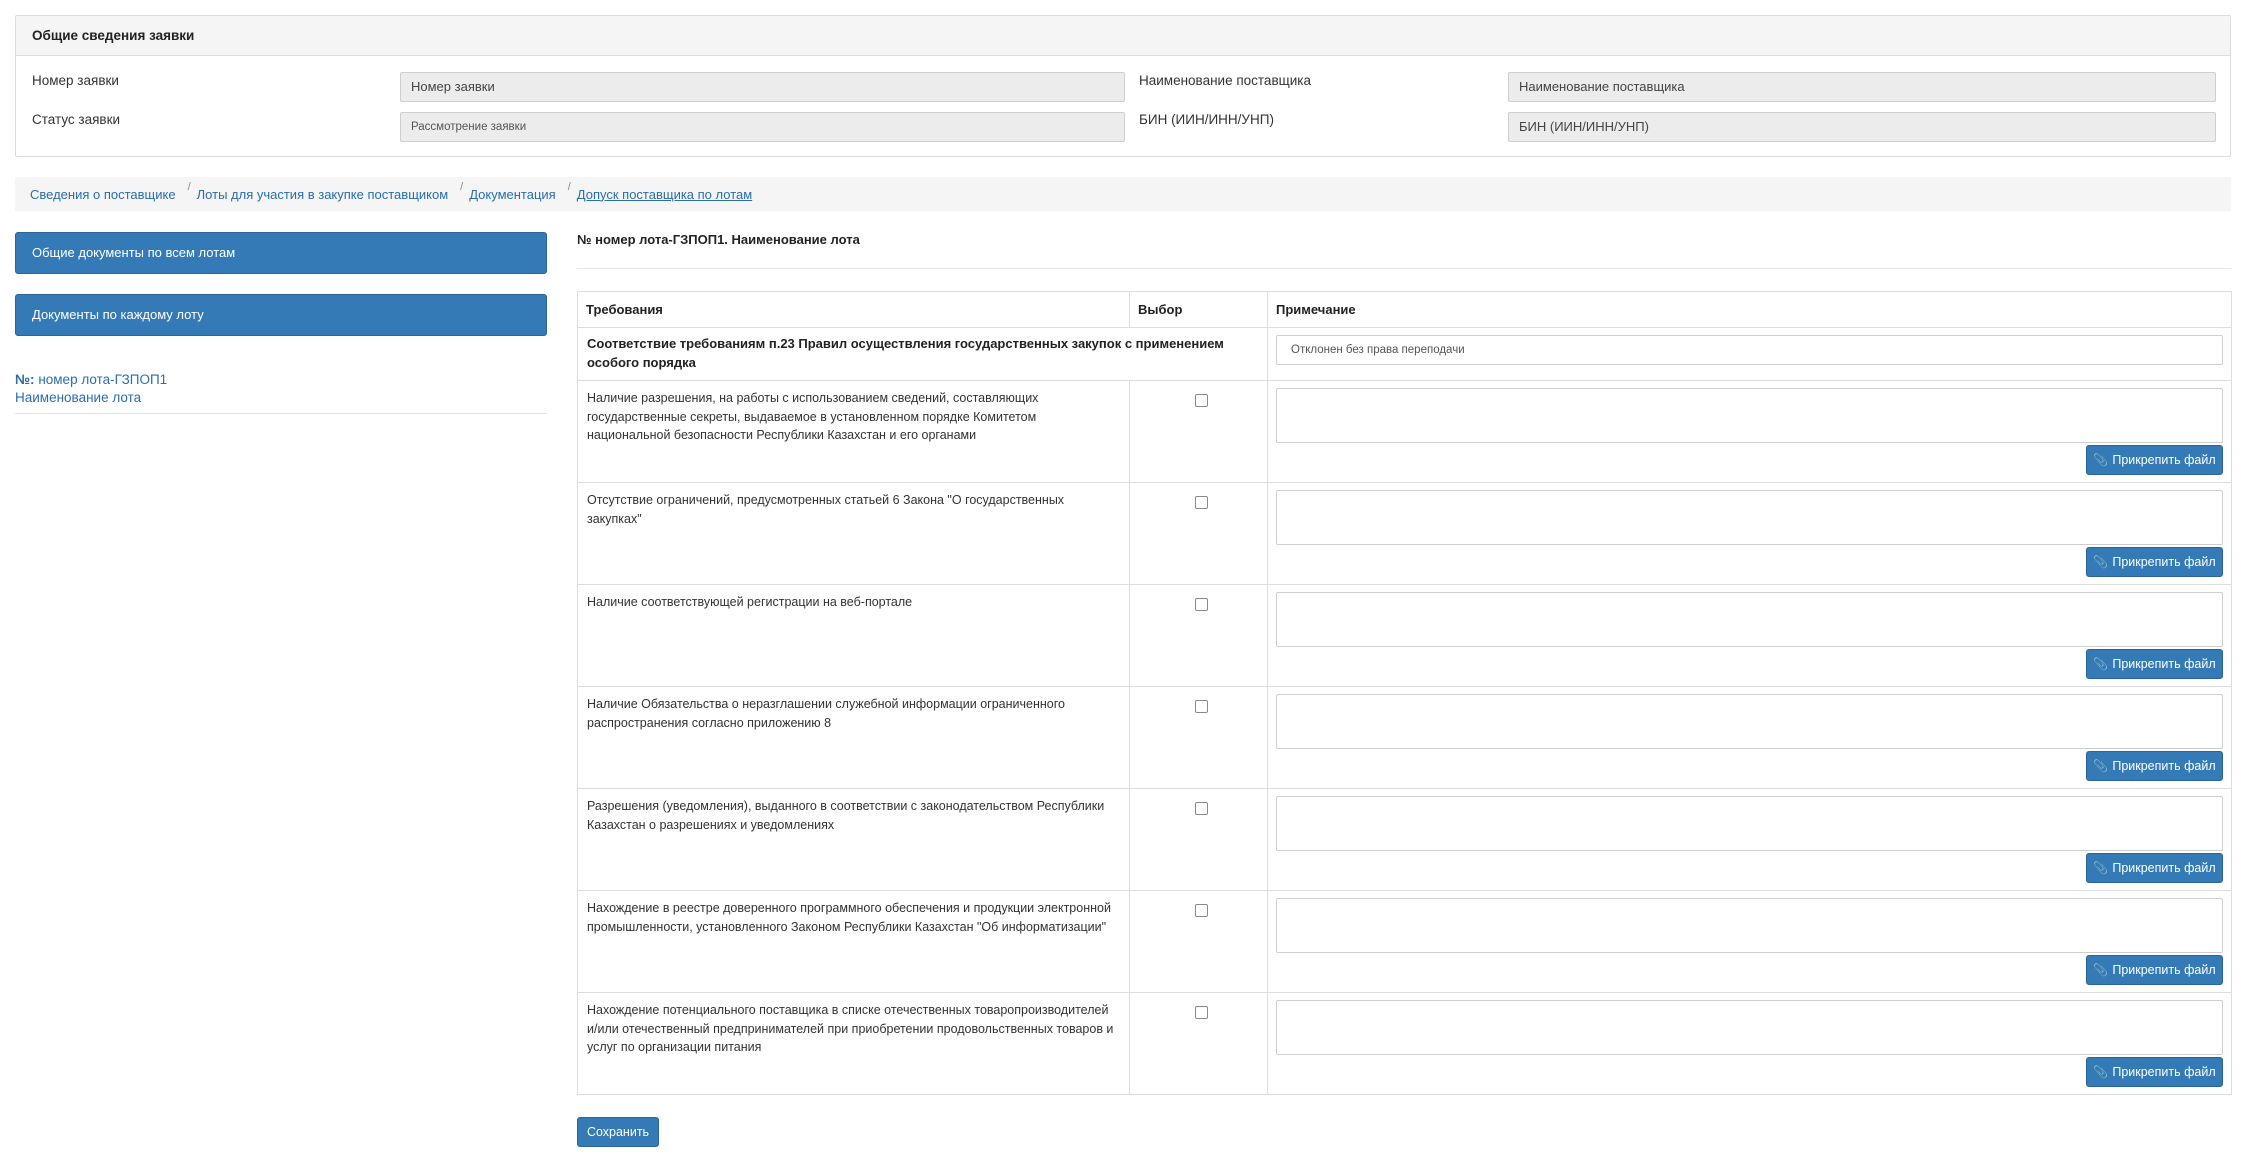 The width and height of the screenshot is (2247, 1172). What do you see at coordinates (1225, 80) in the screenshot?
I see `supplier-name-label: Наименование поставщика` at bounding box center [1225, 80].